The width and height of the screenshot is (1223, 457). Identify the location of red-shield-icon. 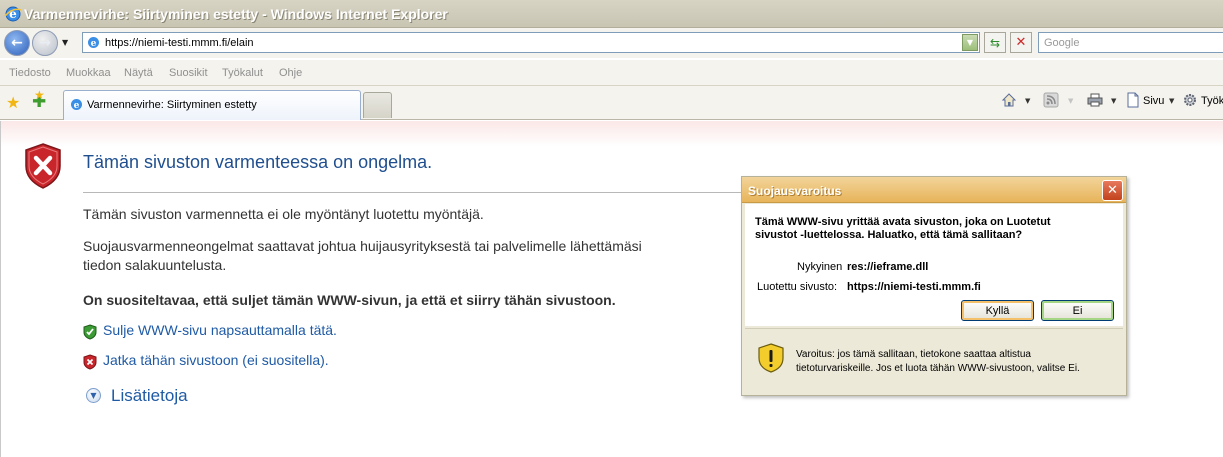
(90, 362).